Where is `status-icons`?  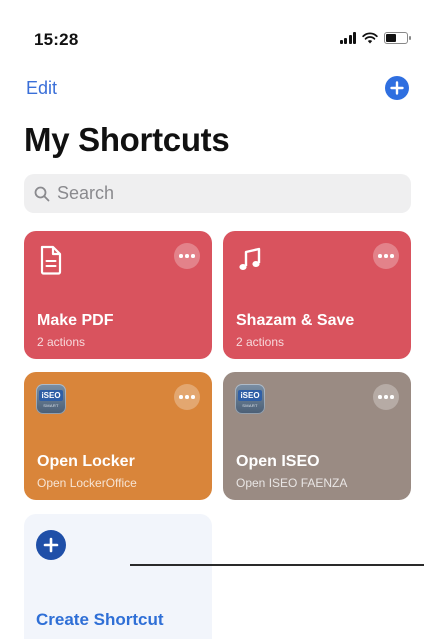 status-icons is located at coordinates (375, 38).